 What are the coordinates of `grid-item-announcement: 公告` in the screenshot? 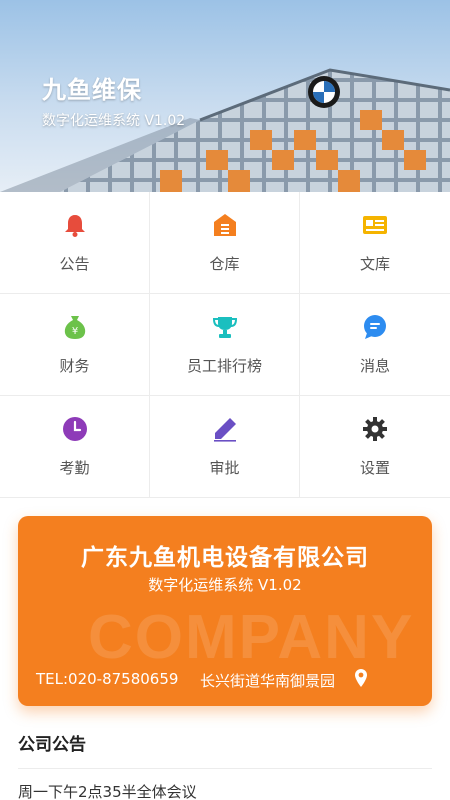 It's located at (75, 243).